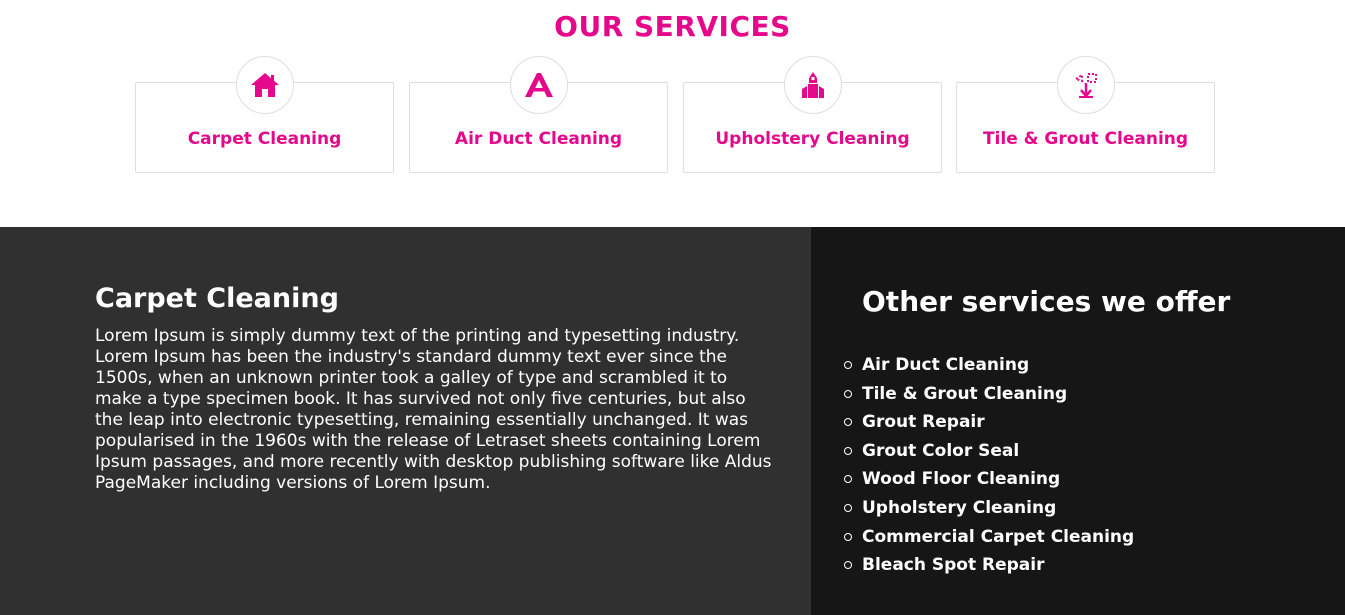 This screenshot has height=615, width=1345. Describe the element at coordinates (961, 479) in the screenshot. I see `other-service-label: Wood Floor Cleaning` at that location.